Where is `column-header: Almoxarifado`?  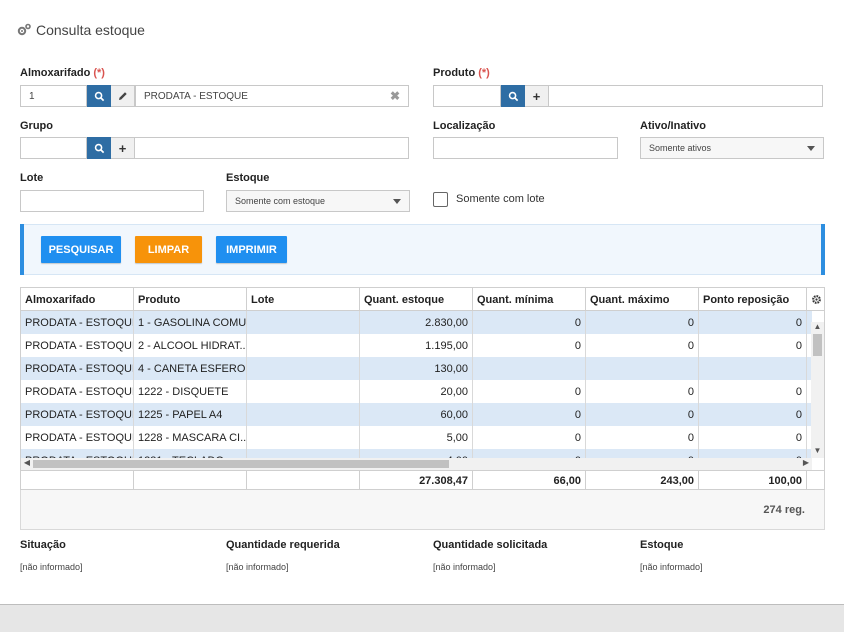 column-header: Almoxarifado is located at coordinates (77, 299).